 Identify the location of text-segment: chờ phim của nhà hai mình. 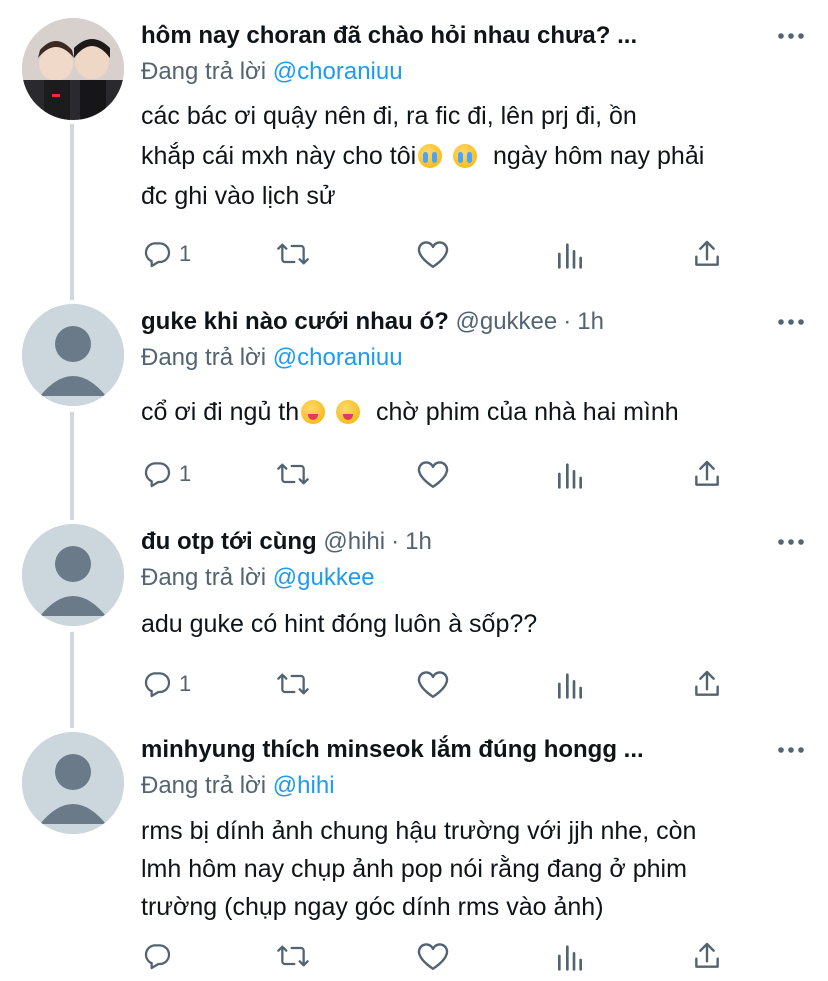
(527, 412).